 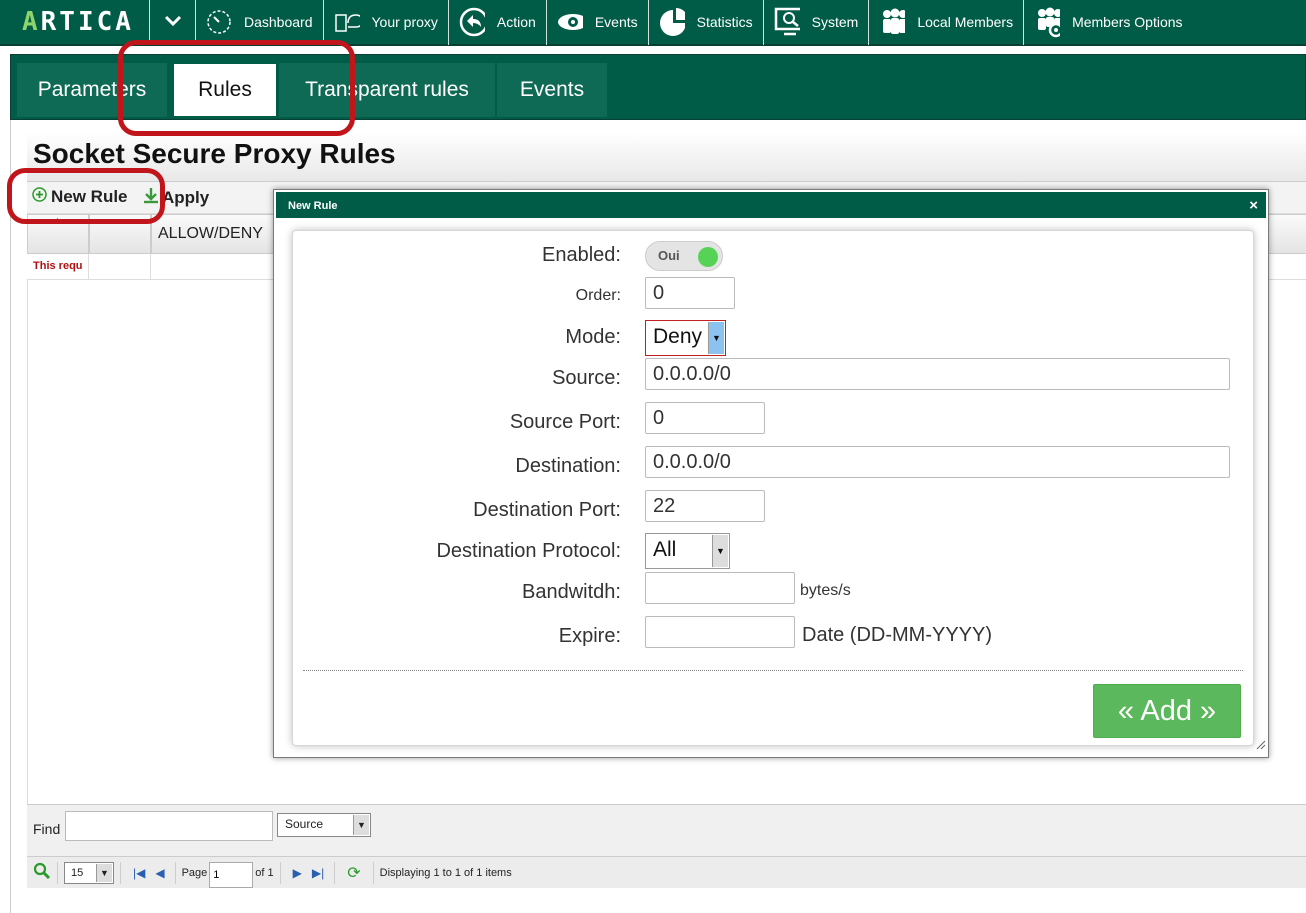 I want to click on action-icon, so click(x=472, y=22).